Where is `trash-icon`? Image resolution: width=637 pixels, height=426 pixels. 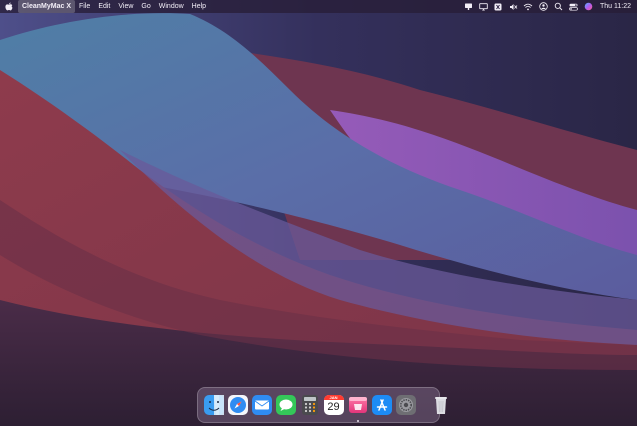 trash-icon is located at coordinates (440, 405).